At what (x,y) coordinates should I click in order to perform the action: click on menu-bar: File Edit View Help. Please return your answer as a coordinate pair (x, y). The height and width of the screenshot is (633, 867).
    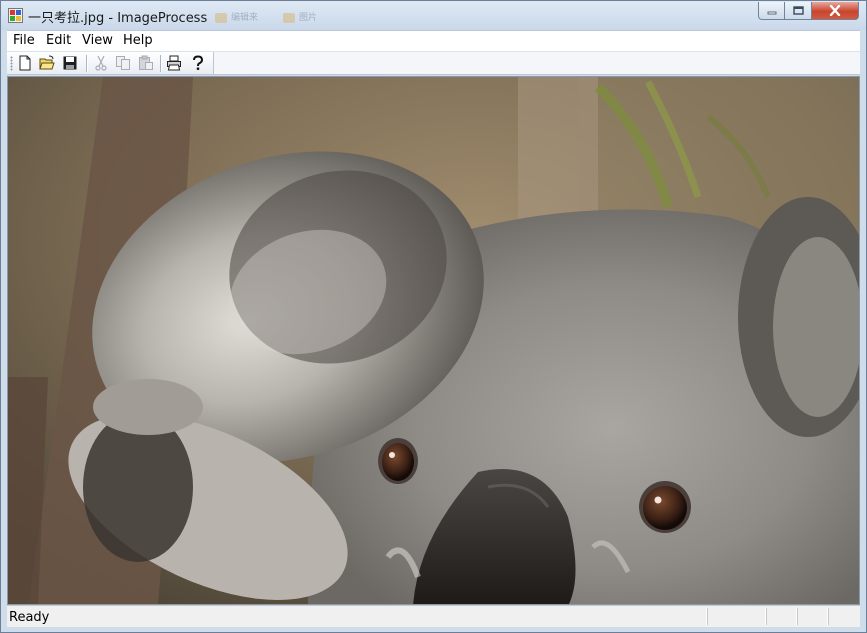
    Looking at the image, I should click on (433, 40).